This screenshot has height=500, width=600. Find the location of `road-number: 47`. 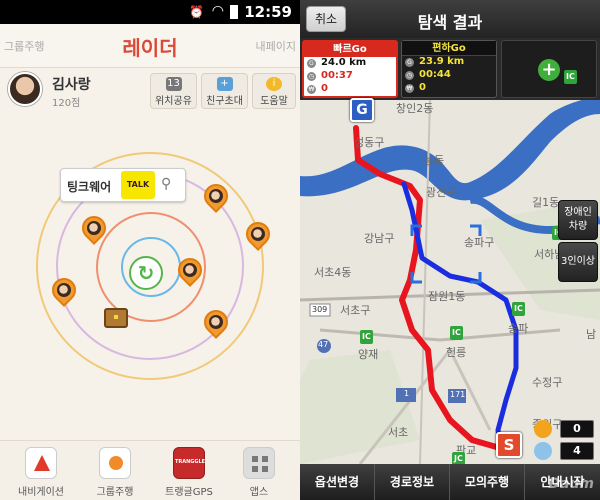

road-number: 47 is located at coordinates (323, 344).